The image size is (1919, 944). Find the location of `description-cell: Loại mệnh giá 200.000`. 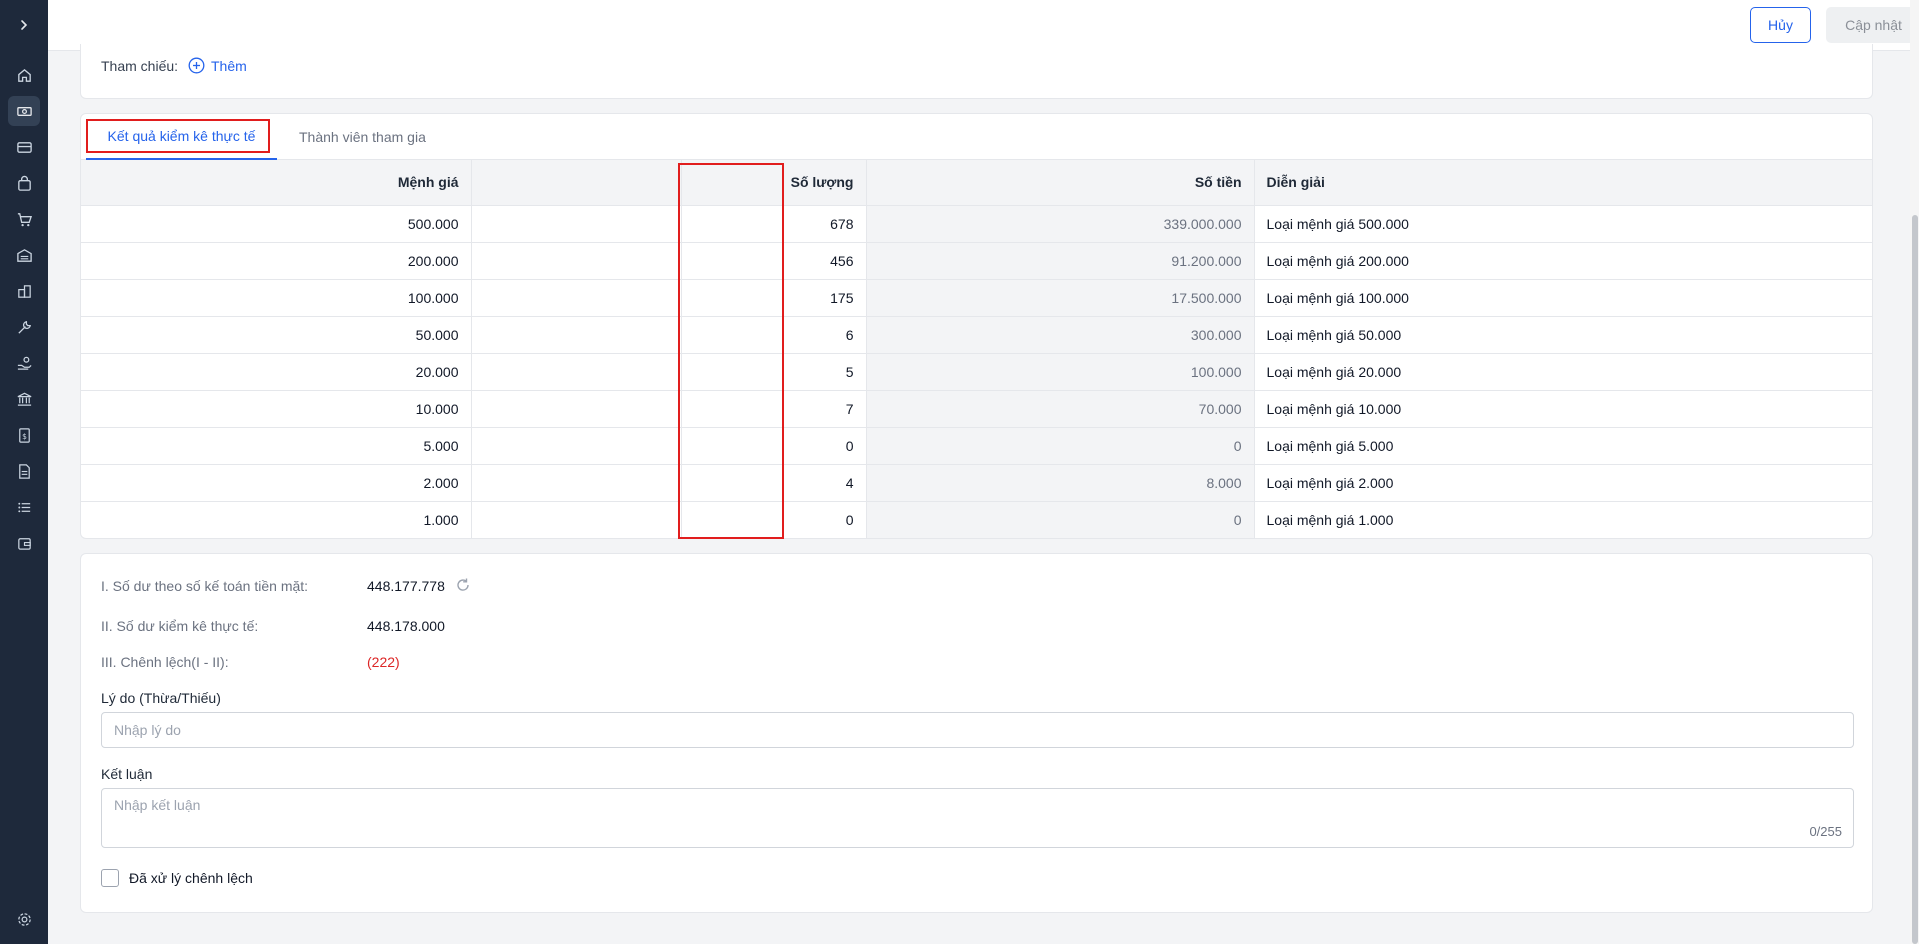

description-cell: Loại mệnh giá 200.000 is located at coordinates (1563, 260).